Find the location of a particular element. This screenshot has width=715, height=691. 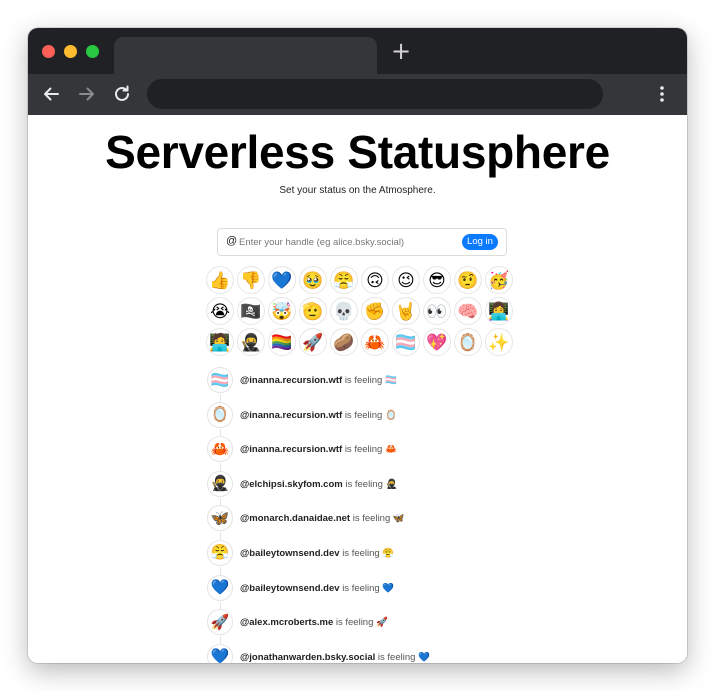

emoji-option-button: 🥹 is located at coordinates (313, 280).